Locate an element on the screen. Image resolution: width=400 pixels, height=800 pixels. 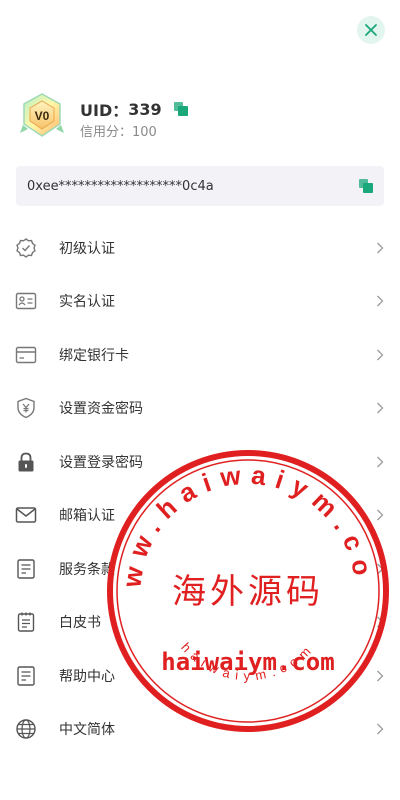
badge-text: V0 is located at coordinates (42, 116).